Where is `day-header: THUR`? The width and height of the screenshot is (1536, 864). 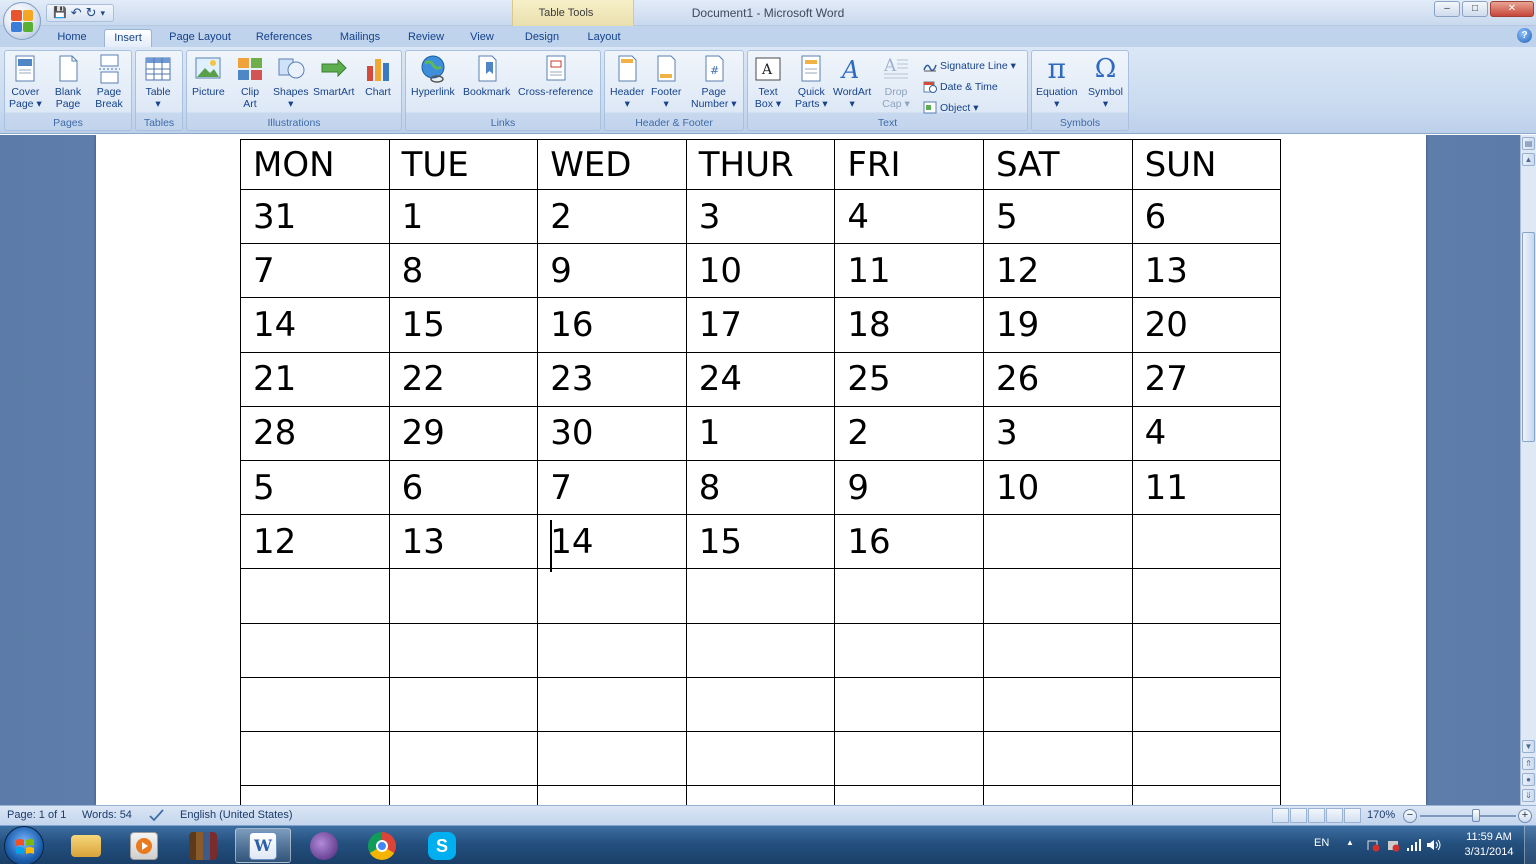 day-header: THUR is located at coordinates (760, 164).